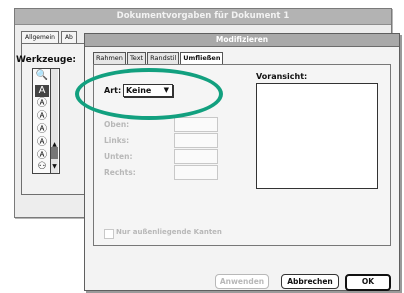  Describe the element at coordinates (68, 37) in the screenshot. I see `tab-ab: Ab` at that location.